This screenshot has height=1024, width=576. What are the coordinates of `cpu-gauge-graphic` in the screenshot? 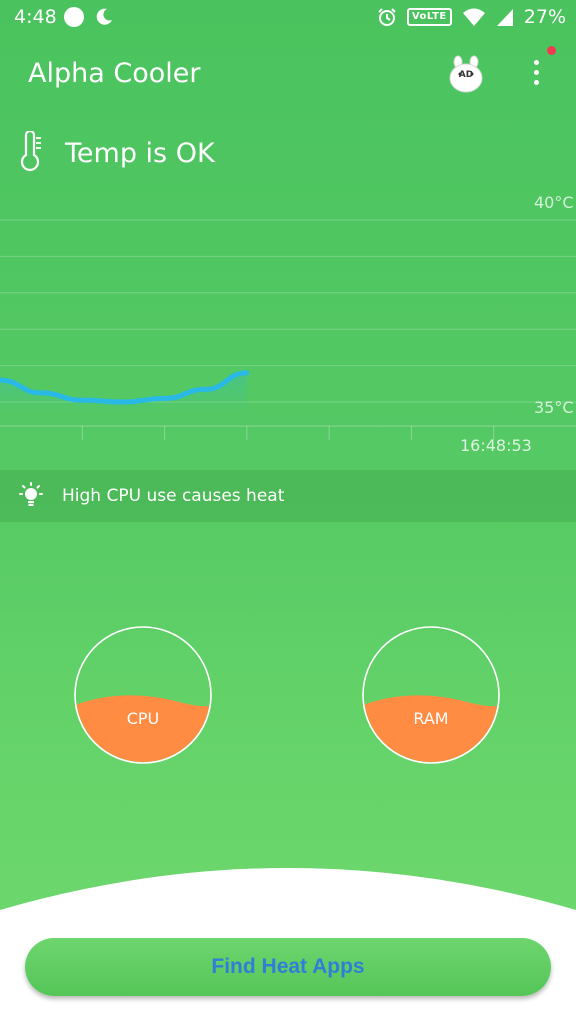 It's located at (143, 695).